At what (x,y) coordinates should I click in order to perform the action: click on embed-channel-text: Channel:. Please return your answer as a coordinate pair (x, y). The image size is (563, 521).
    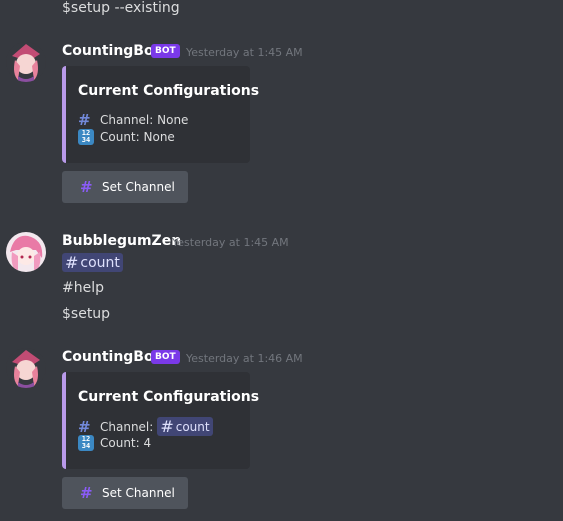
    Looking at the image, I should click on (127, 426).